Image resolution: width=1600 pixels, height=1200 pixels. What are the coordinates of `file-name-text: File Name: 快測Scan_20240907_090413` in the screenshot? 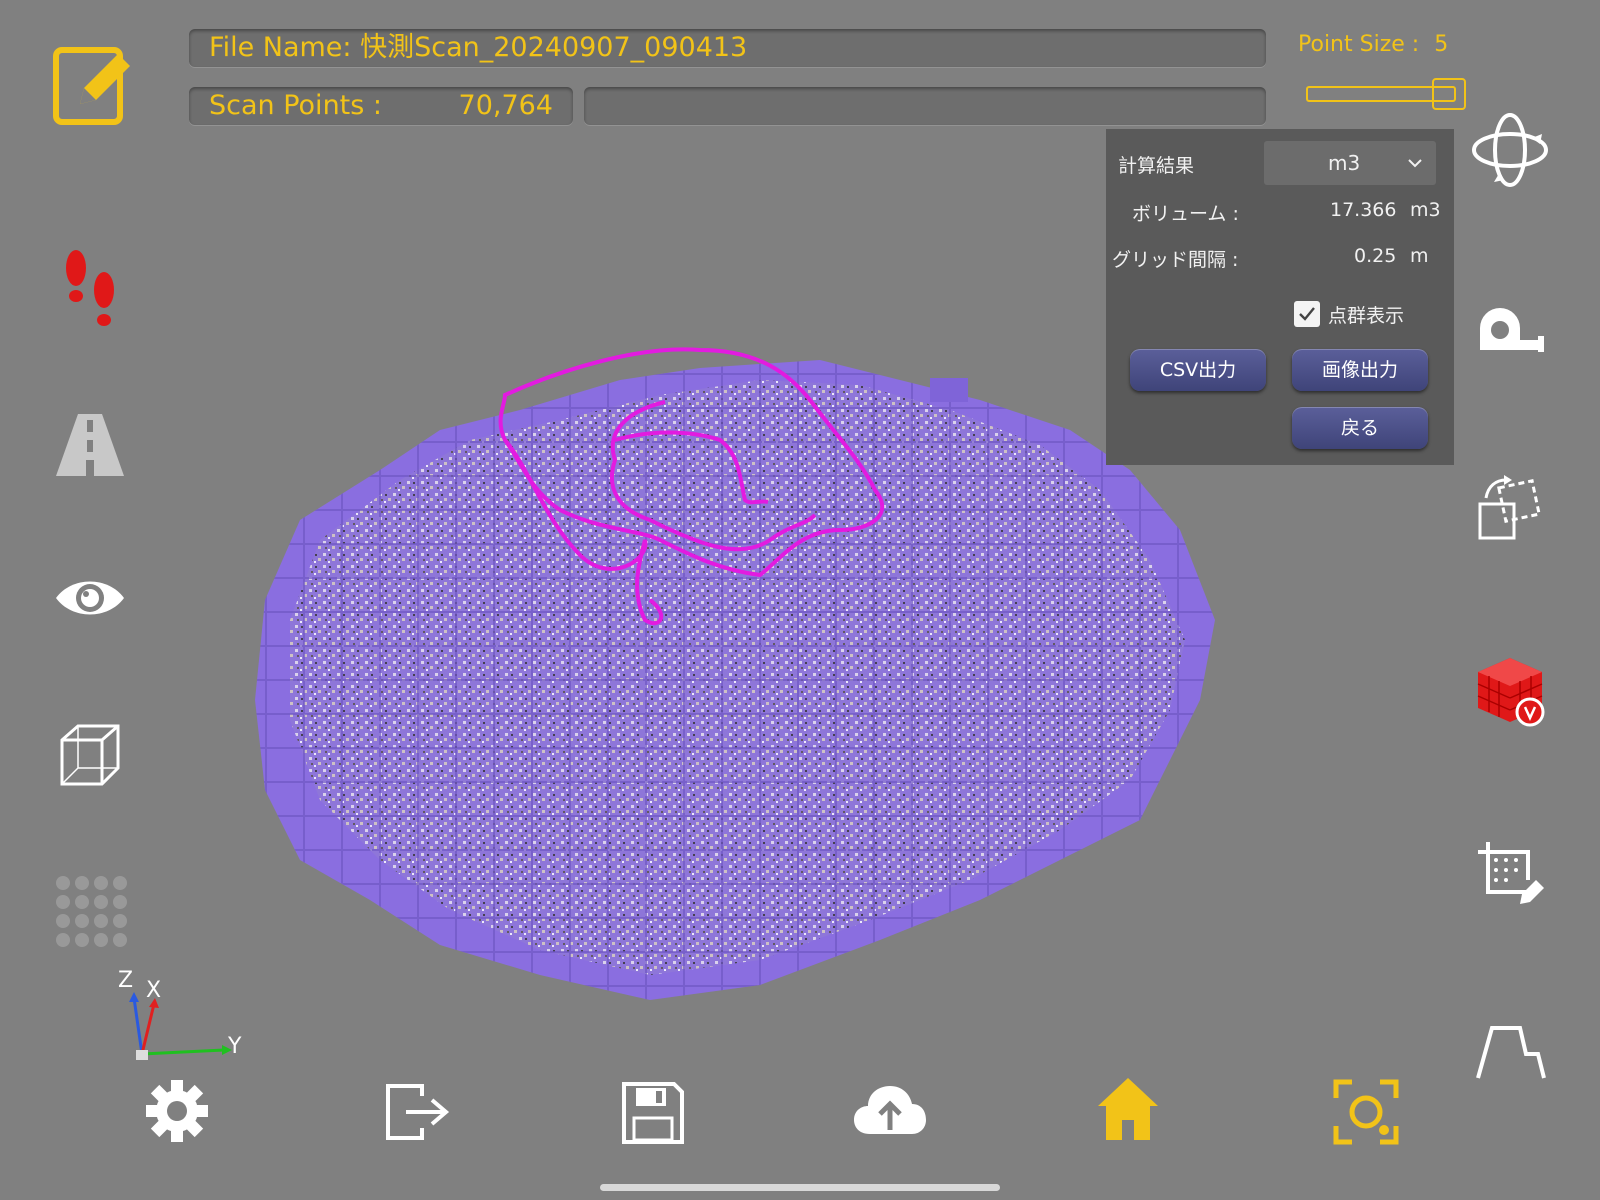 It's located at (478, 47).